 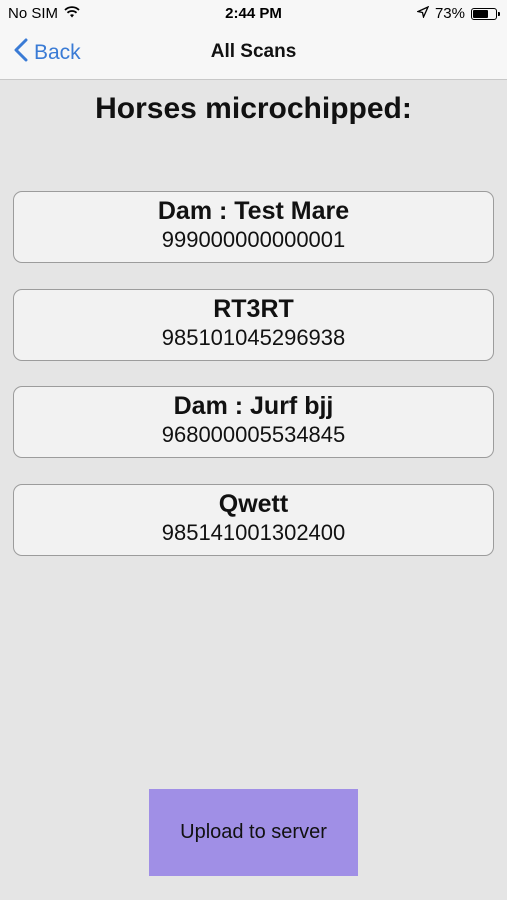 What do you see at coordinates (253, 434) in the screenshot?
I see `chip-number: 968000005534845` at bounding box center [253, 434].